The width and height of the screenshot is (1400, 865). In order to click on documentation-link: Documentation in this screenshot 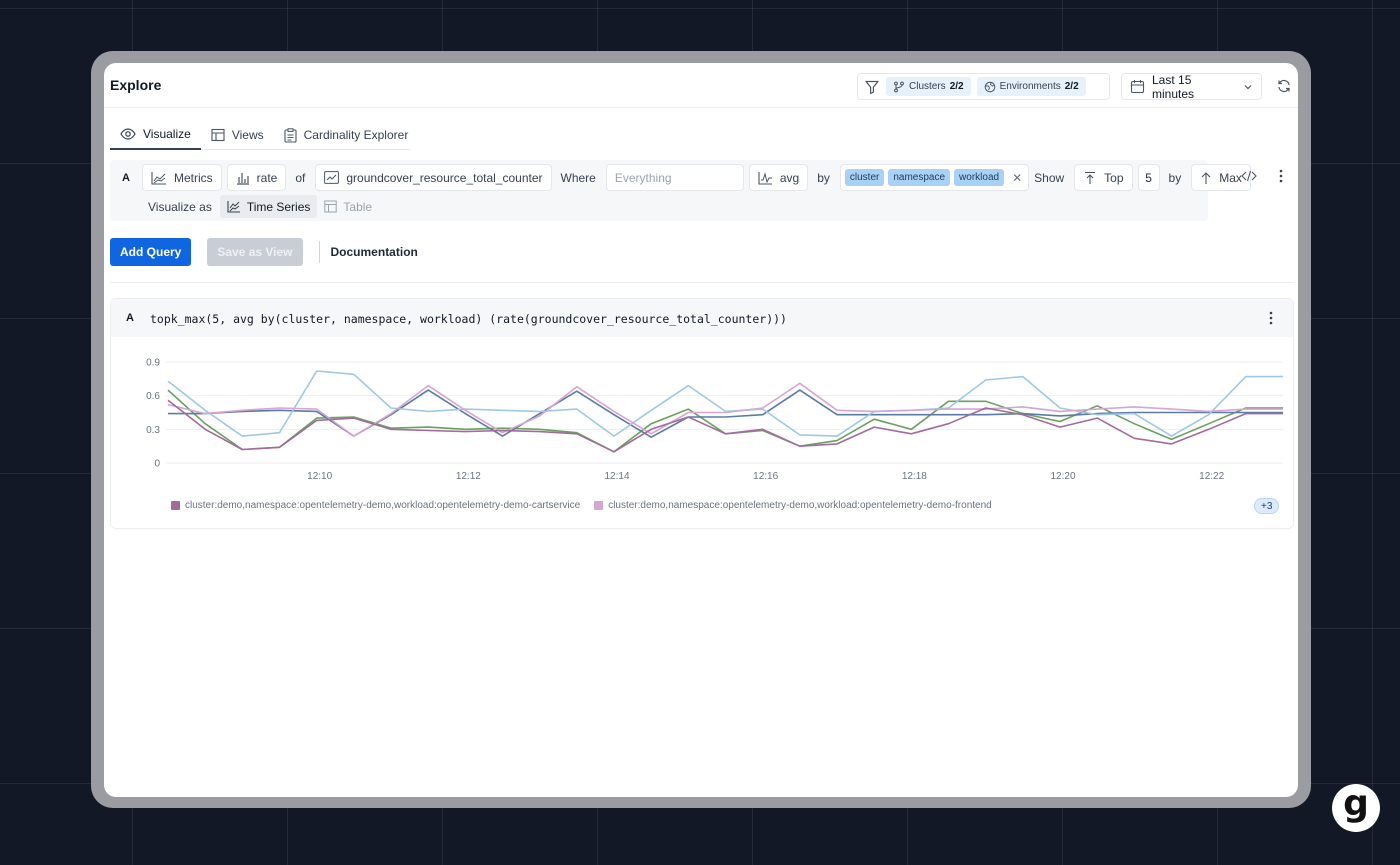, I will do `click(374, 252)`.